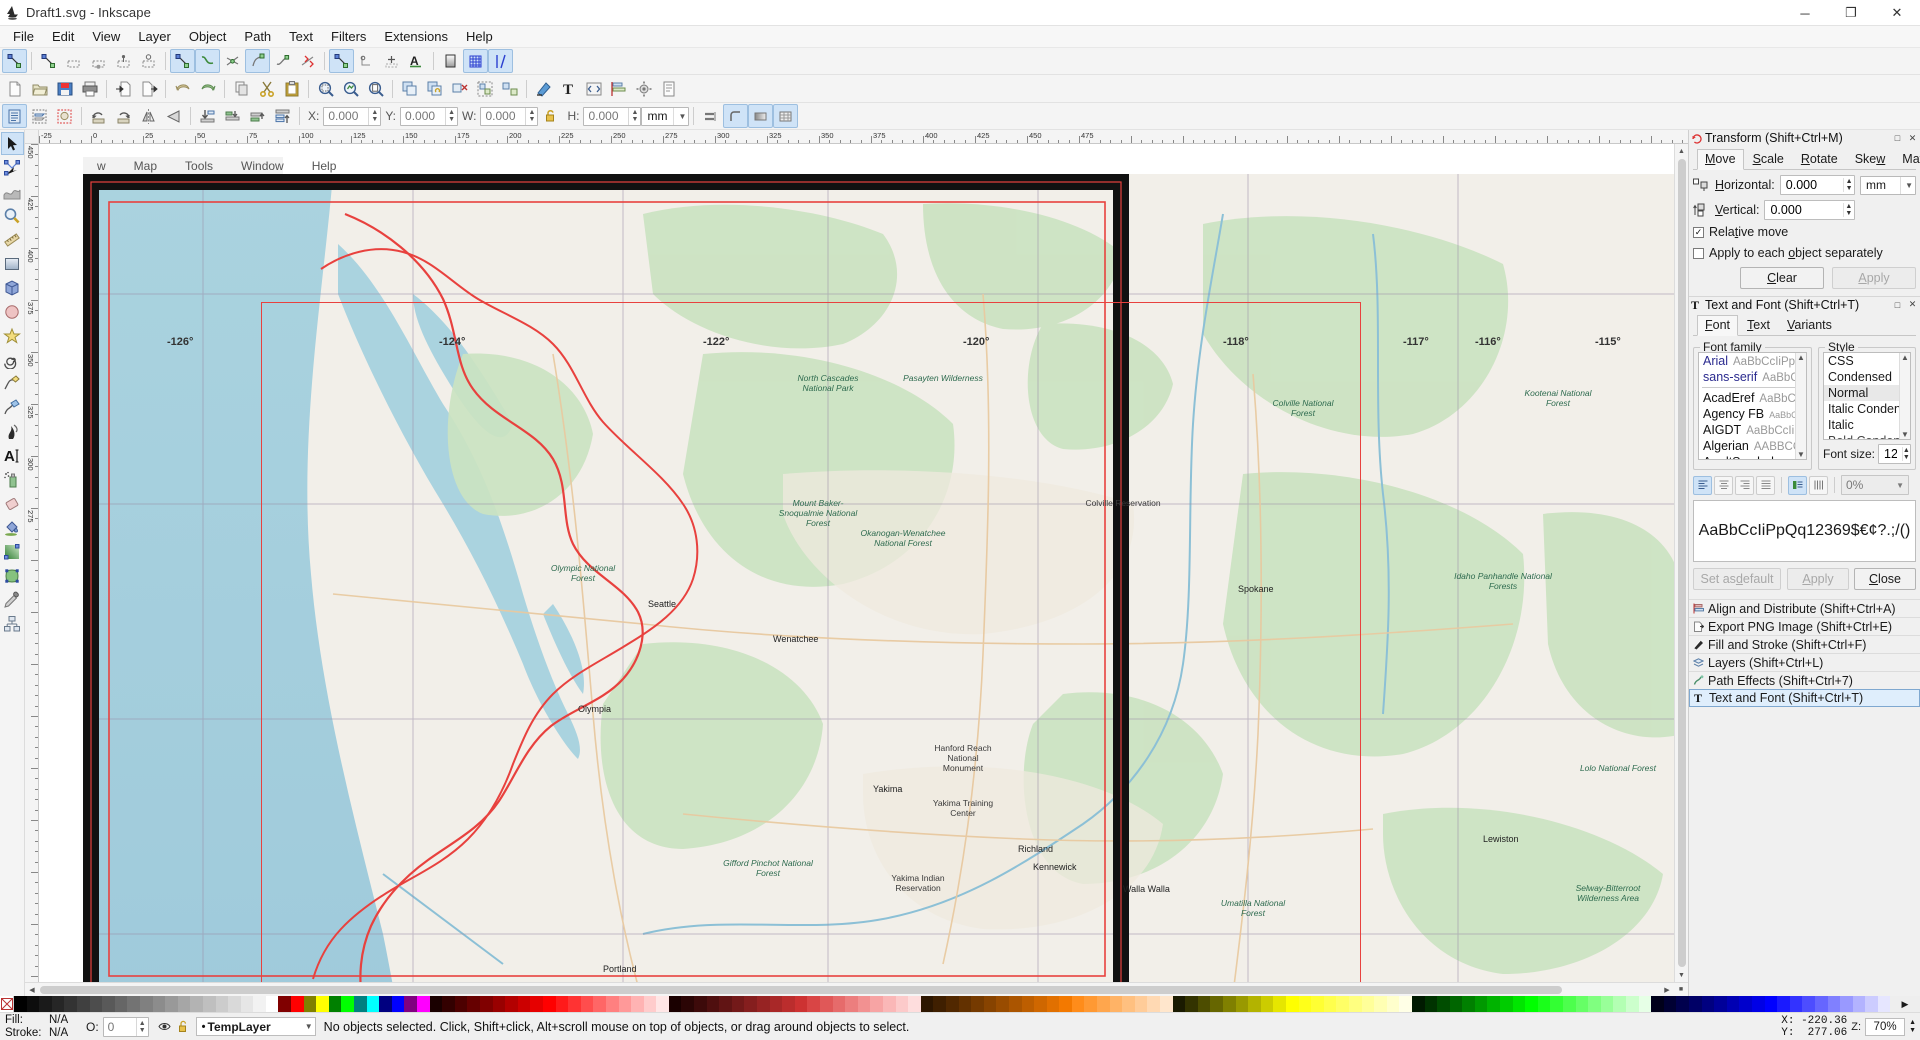 Image resolution: width=1920 pixels, height=1040 pixels. What do you see at coordinates (182, 61) in the screenshot?
I see `snap-nodes-paths-button` at bounding box center [182, 61].